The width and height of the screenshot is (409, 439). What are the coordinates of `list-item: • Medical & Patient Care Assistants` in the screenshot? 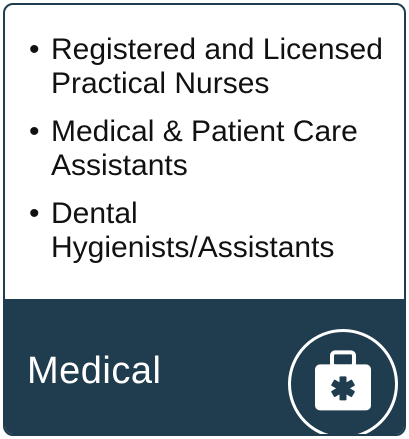 It's located at (210, 149).